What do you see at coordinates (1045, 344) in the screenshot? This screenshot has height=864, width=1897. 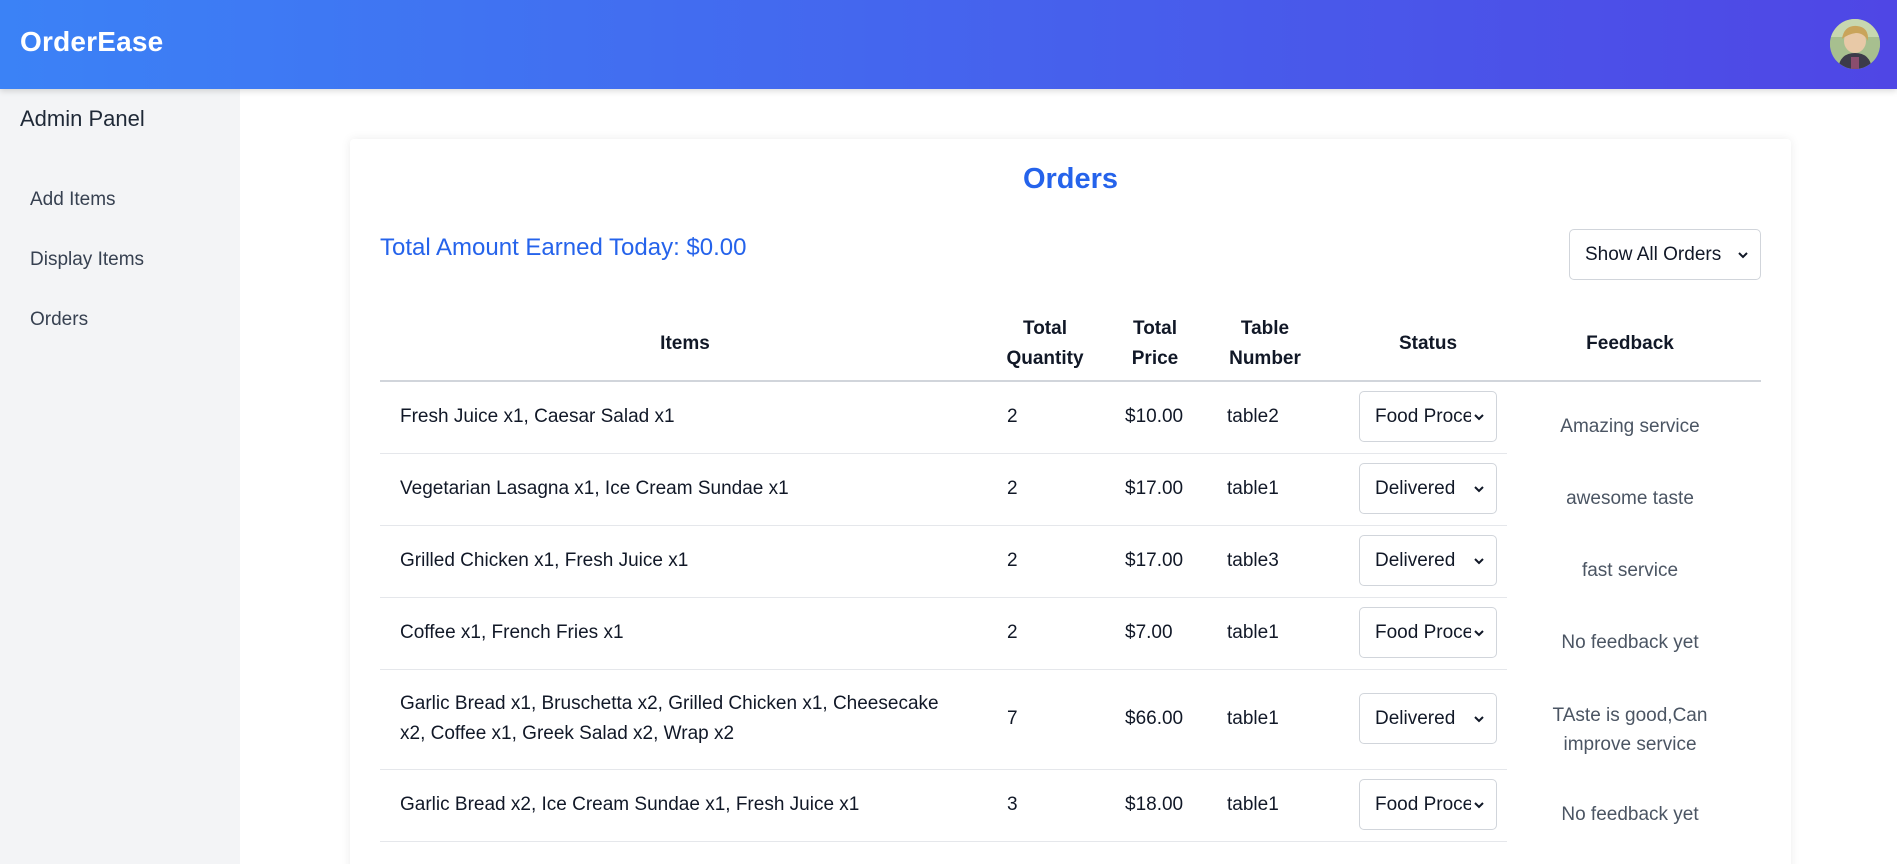 I see `column-header-total-quantity: Total Quantity` at bounding box center [1045, 344].